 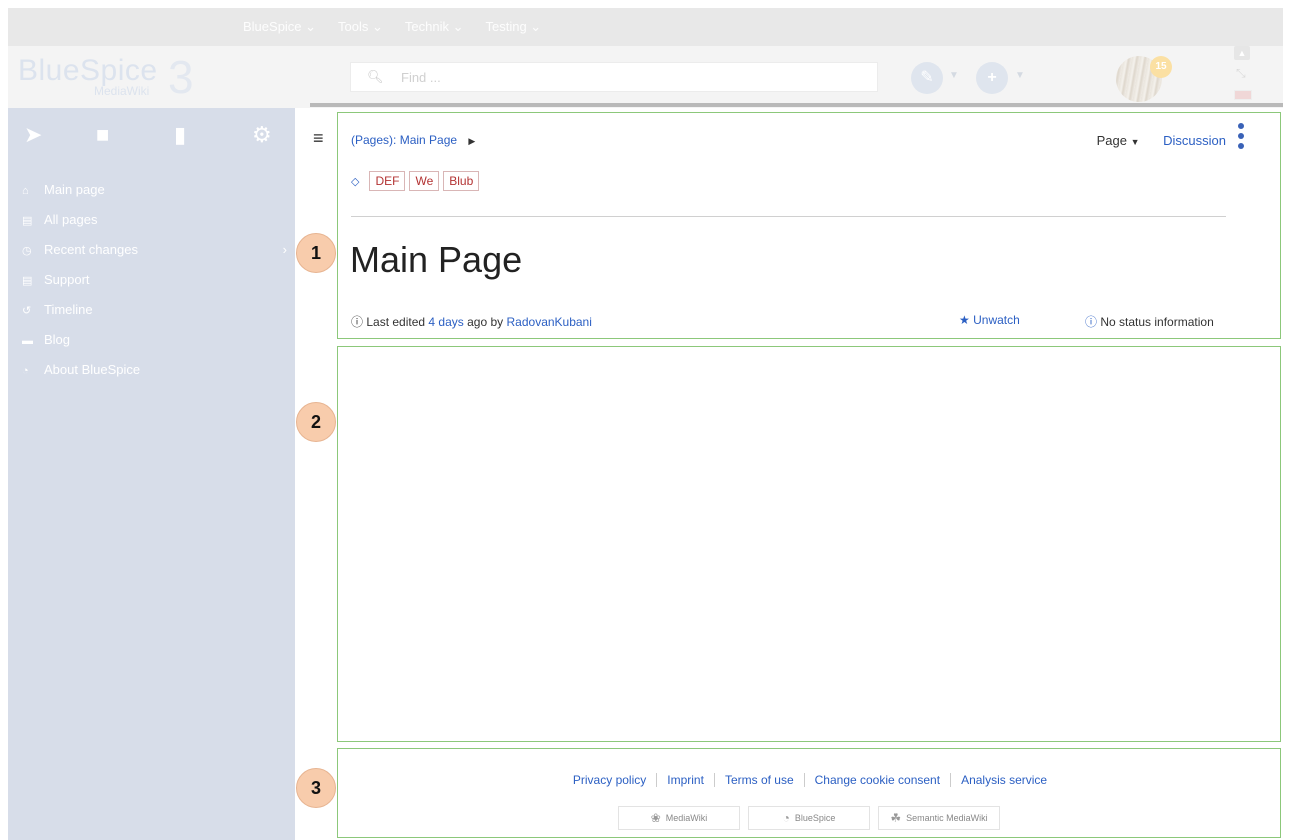 I want to click on author-link: RadovanKubani, so click(x=549, y=322).